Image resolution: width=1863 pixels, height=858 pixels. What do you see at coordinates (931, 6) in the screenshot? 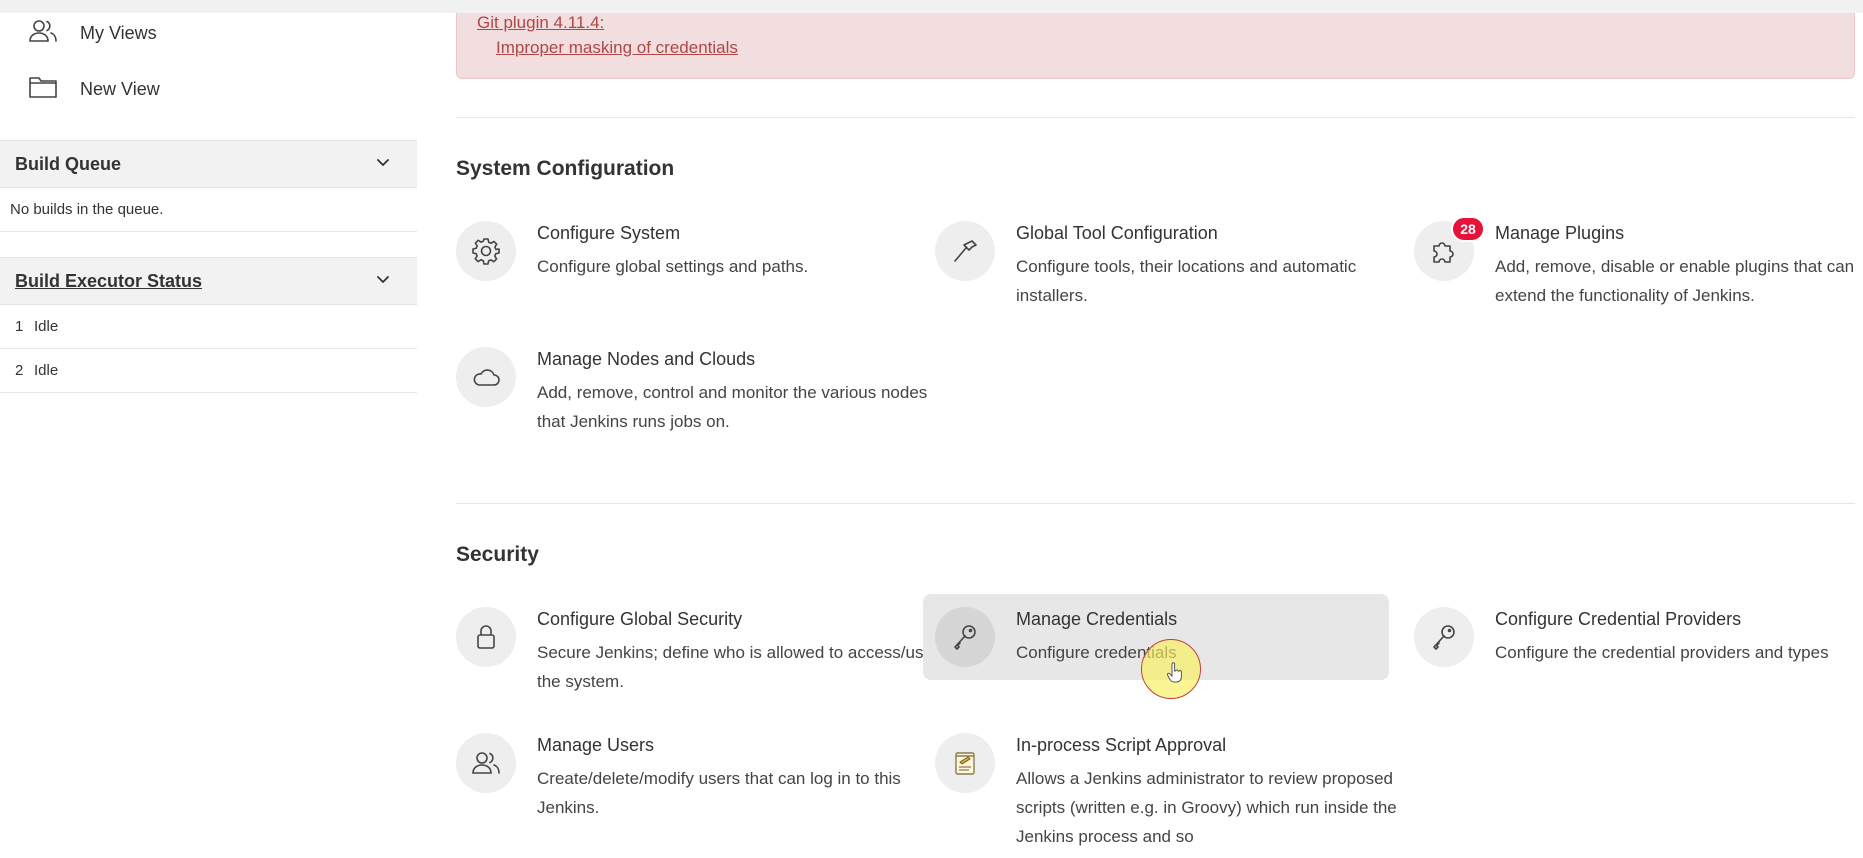
I see `top-bar` at bounding box center [931, 6].